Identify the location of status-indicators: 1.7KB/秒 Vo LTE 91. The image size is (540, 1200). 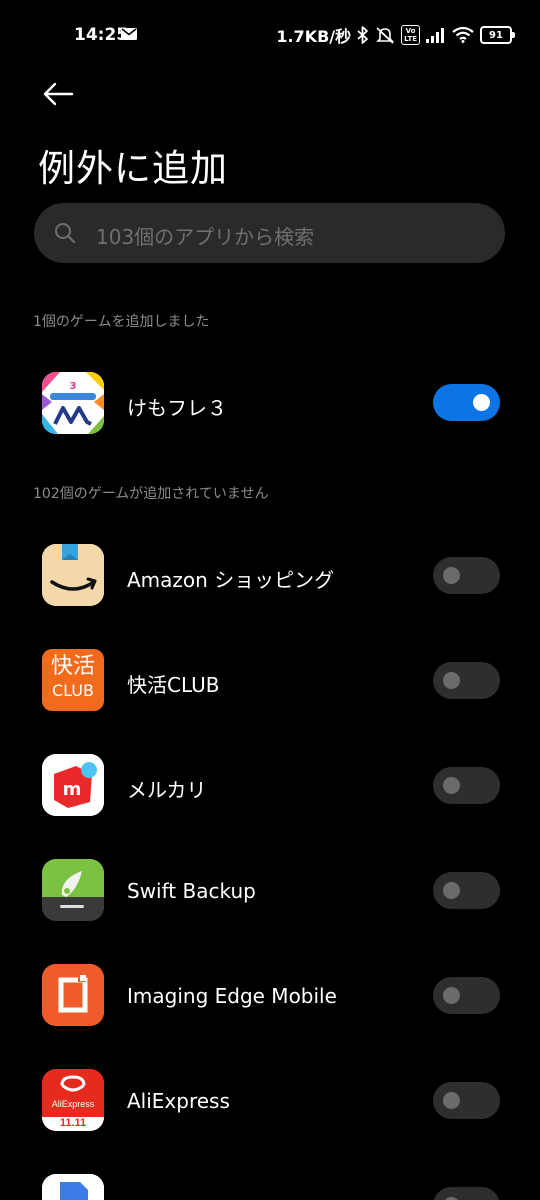
(395, 35).